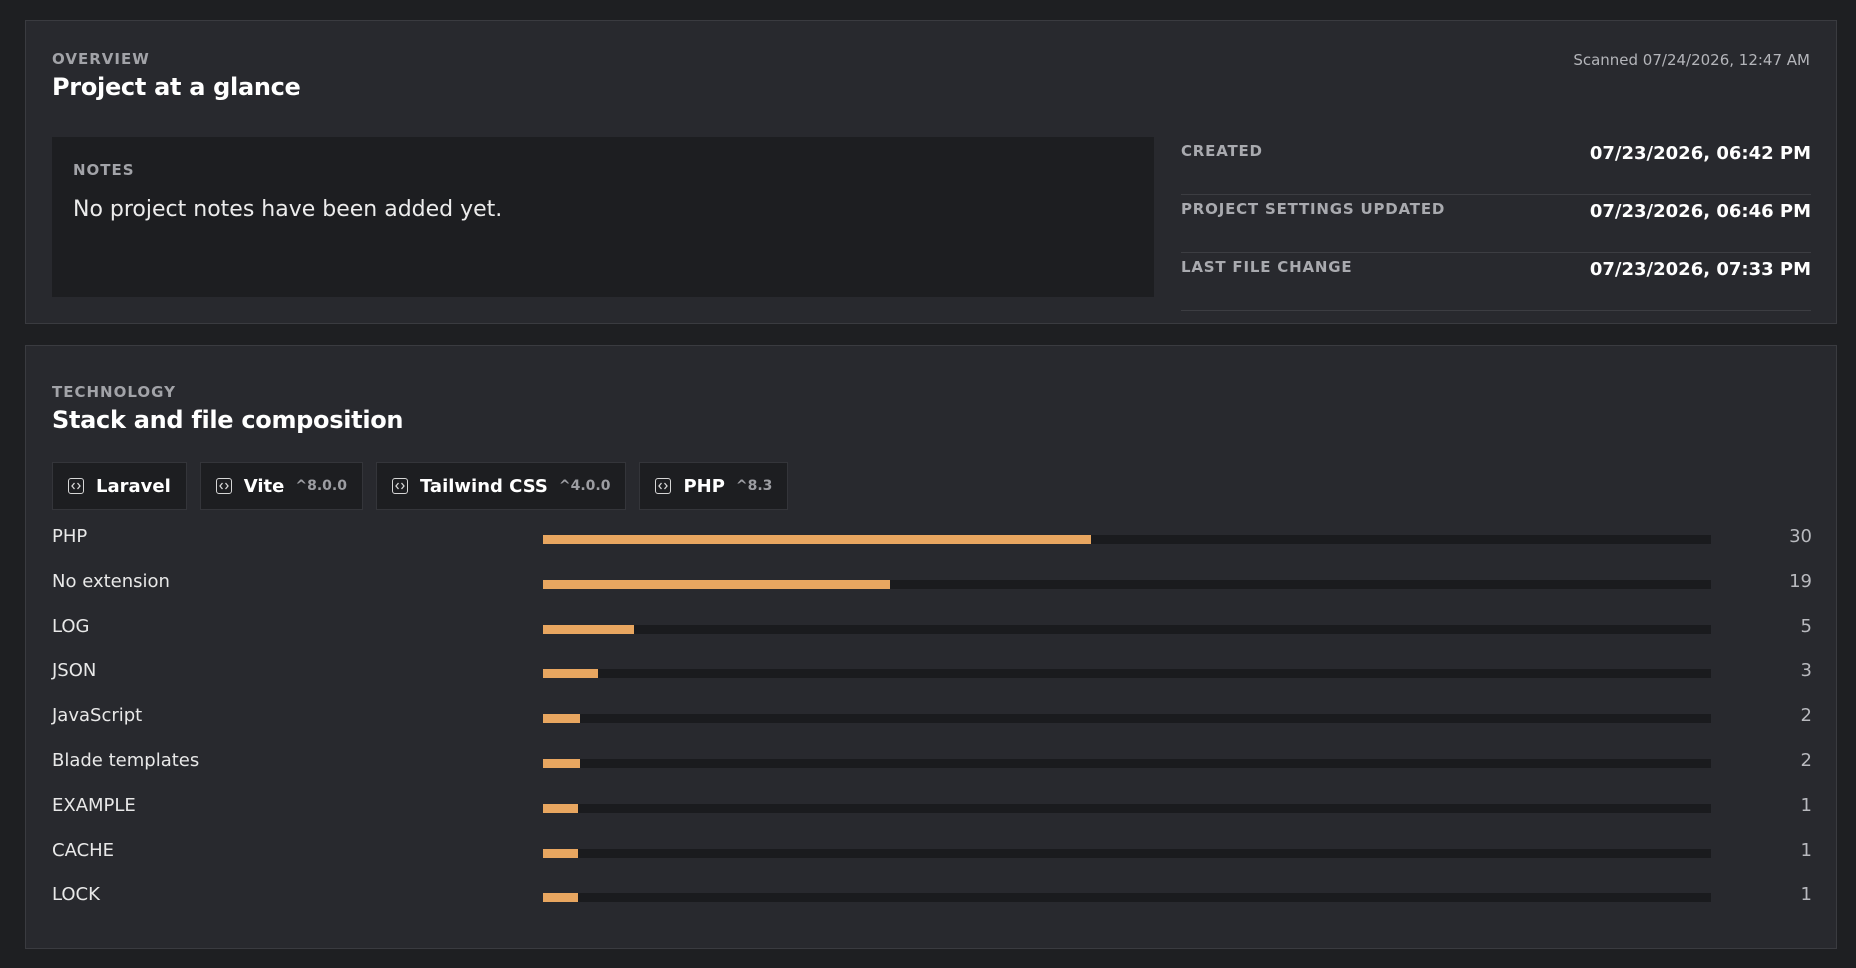  What do you see at coordinates (1267, 267) in the screenshot?
I see `meta-label: LAST FILE CHANGE` at bounding box center [1267, 267].